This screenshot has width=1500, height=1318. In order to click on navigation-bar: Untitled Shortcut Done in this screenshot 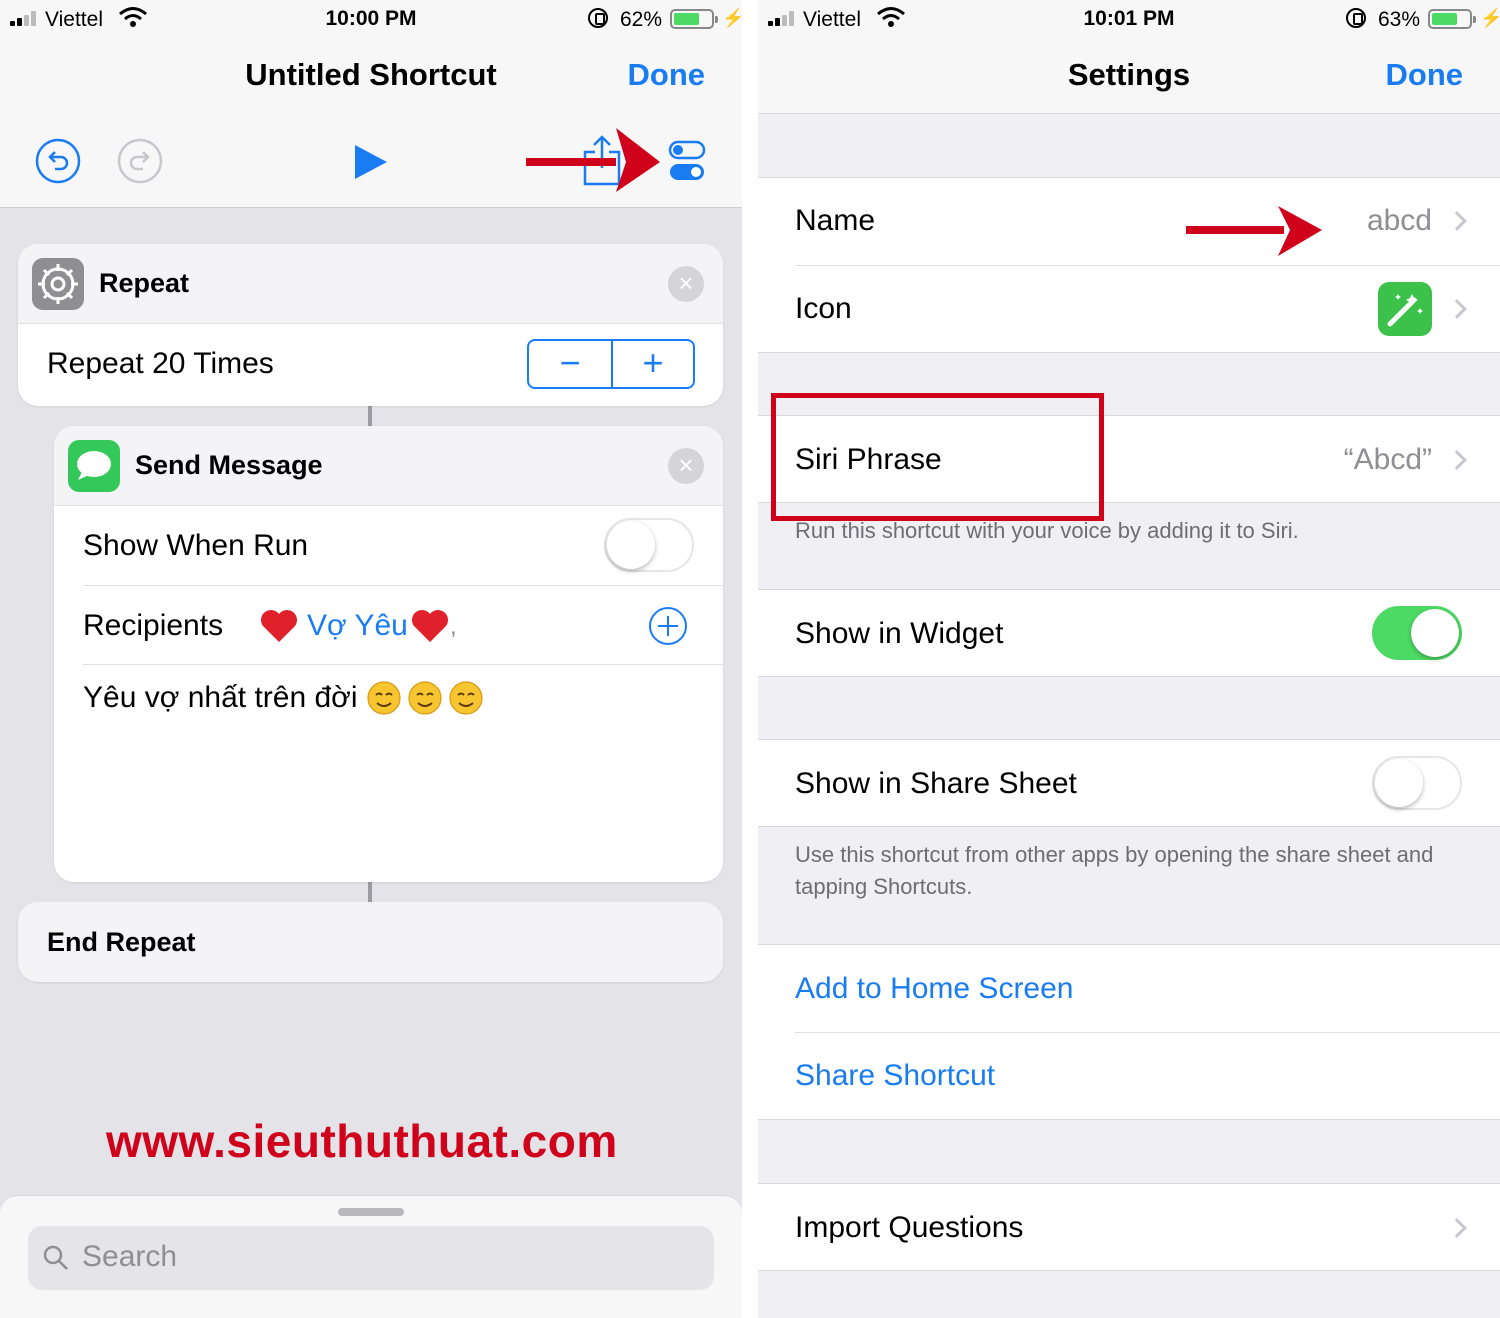, I will do `click(371, 77)`.